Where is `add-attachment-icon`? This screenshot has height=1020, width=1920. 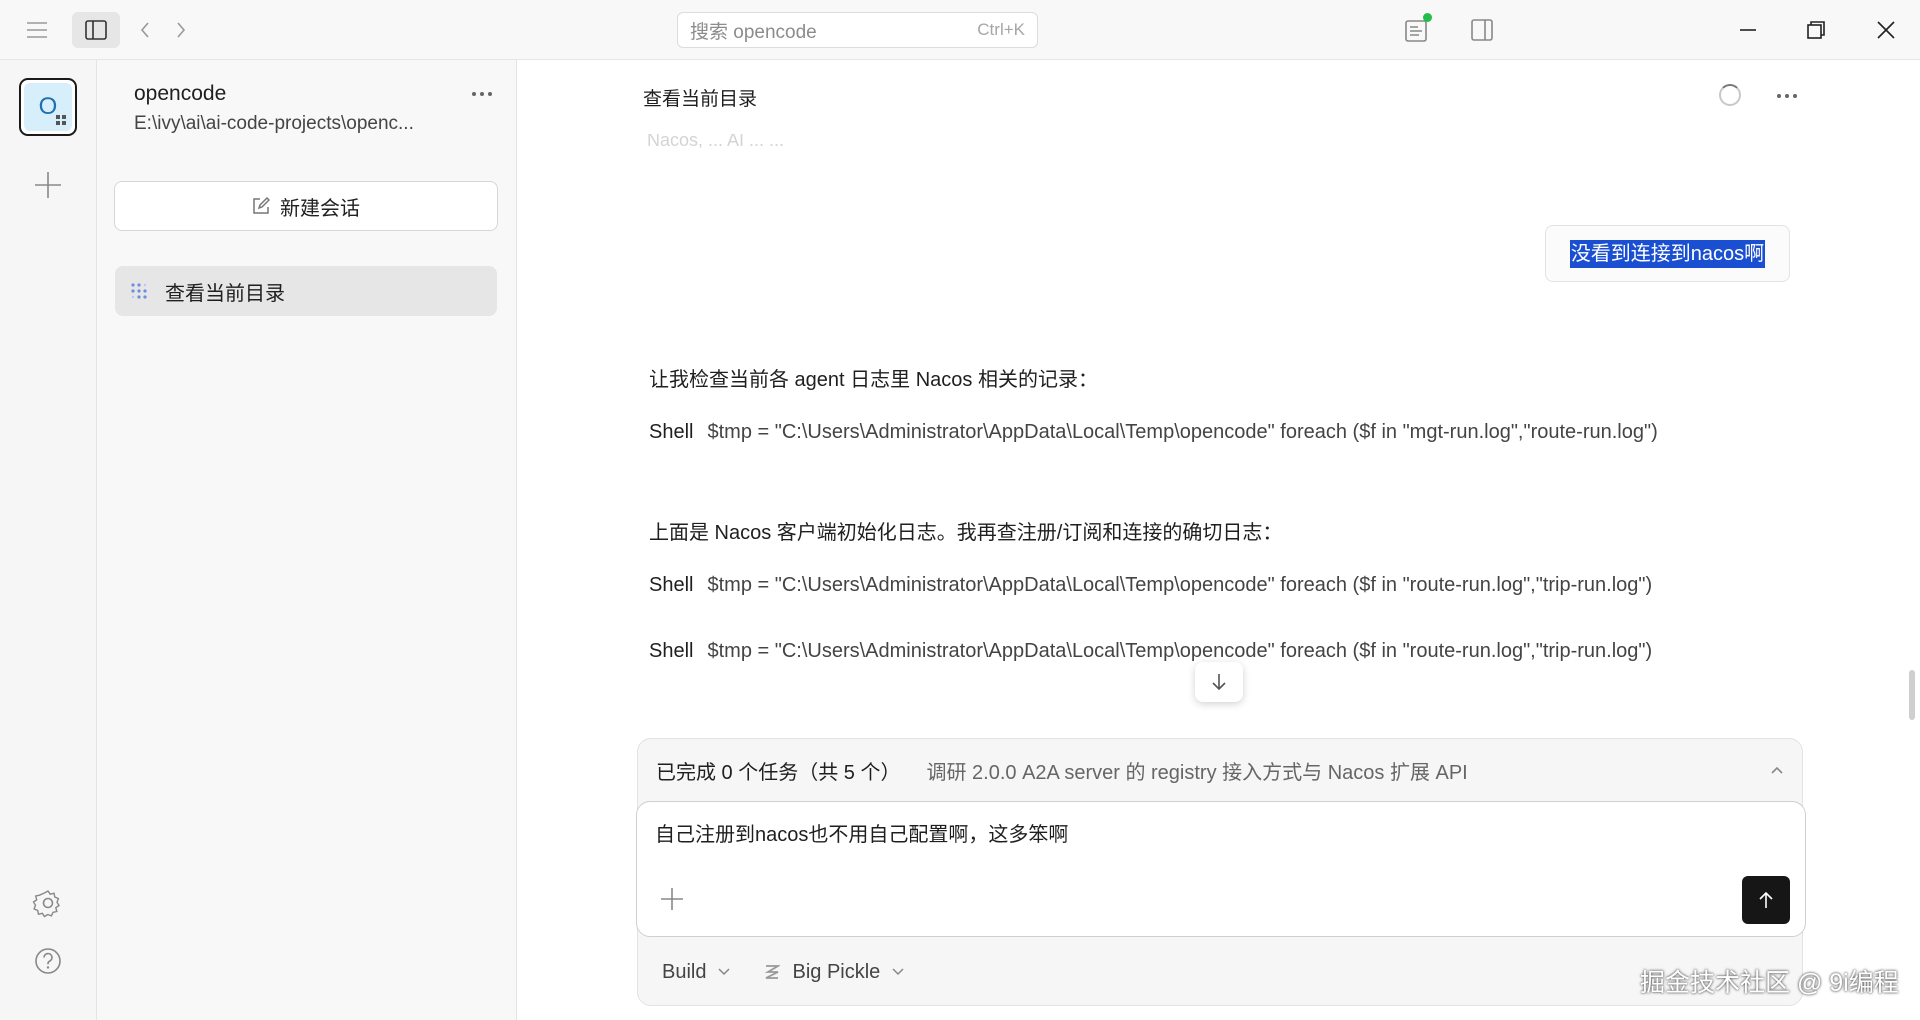
add-attachment-icon is located at coordinates (672, 901).